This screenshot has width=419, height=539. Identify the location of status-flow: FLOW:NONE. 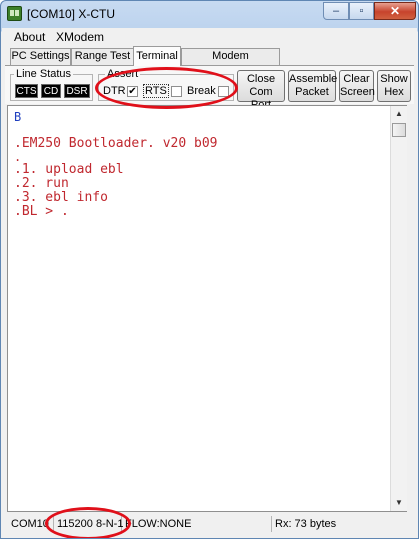
(197, 524).